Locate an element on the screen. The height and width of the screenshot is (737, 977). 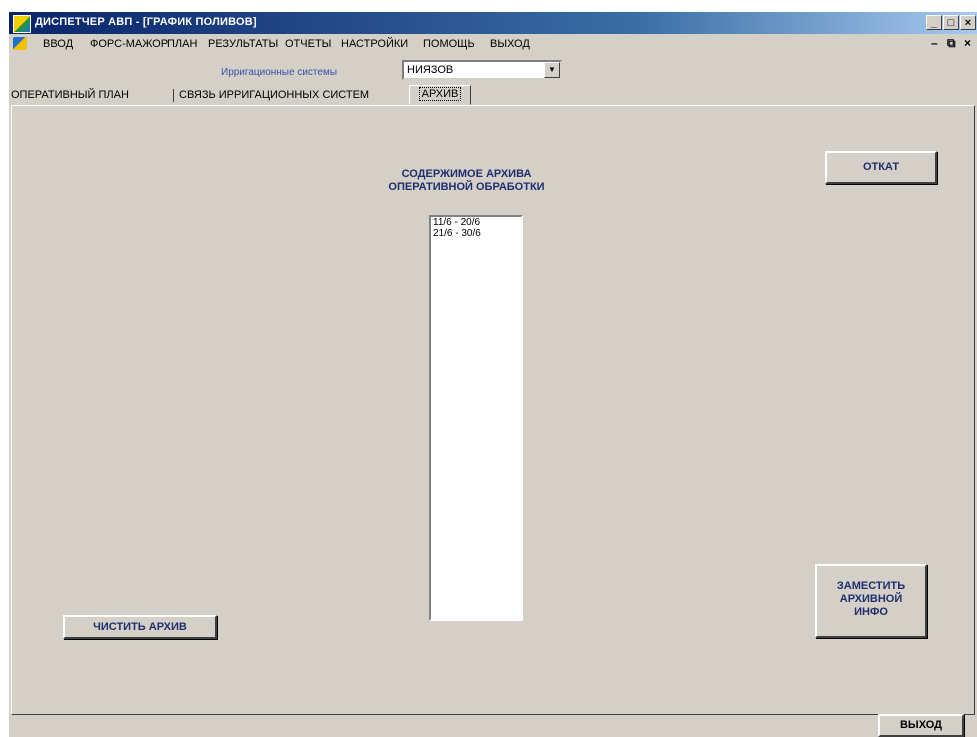
tab-archive: АРХИВ is located at coordinates (440, 95).